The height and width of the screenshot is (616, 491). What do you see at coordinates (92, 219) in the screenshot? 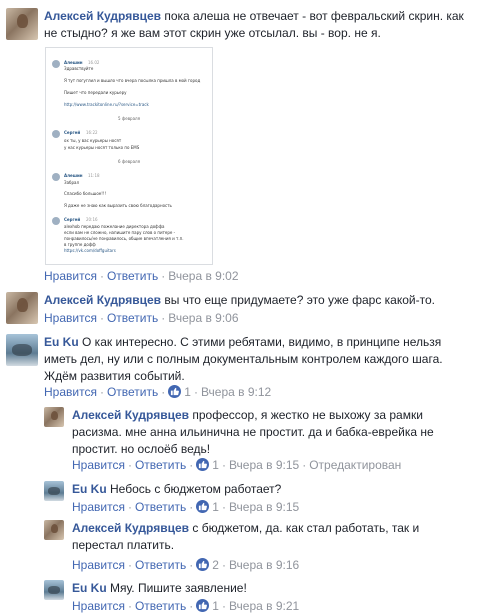
I see `message-date: 20:16` at bounding box center [92, 219].